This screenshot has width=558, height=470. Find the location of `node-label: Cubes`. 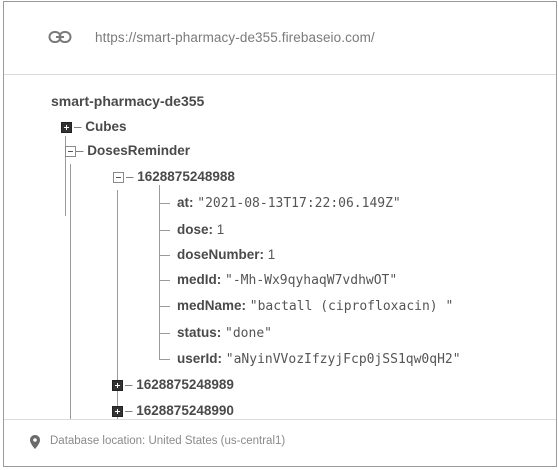

node-label: Cubes is located at coordinates (106, 126).